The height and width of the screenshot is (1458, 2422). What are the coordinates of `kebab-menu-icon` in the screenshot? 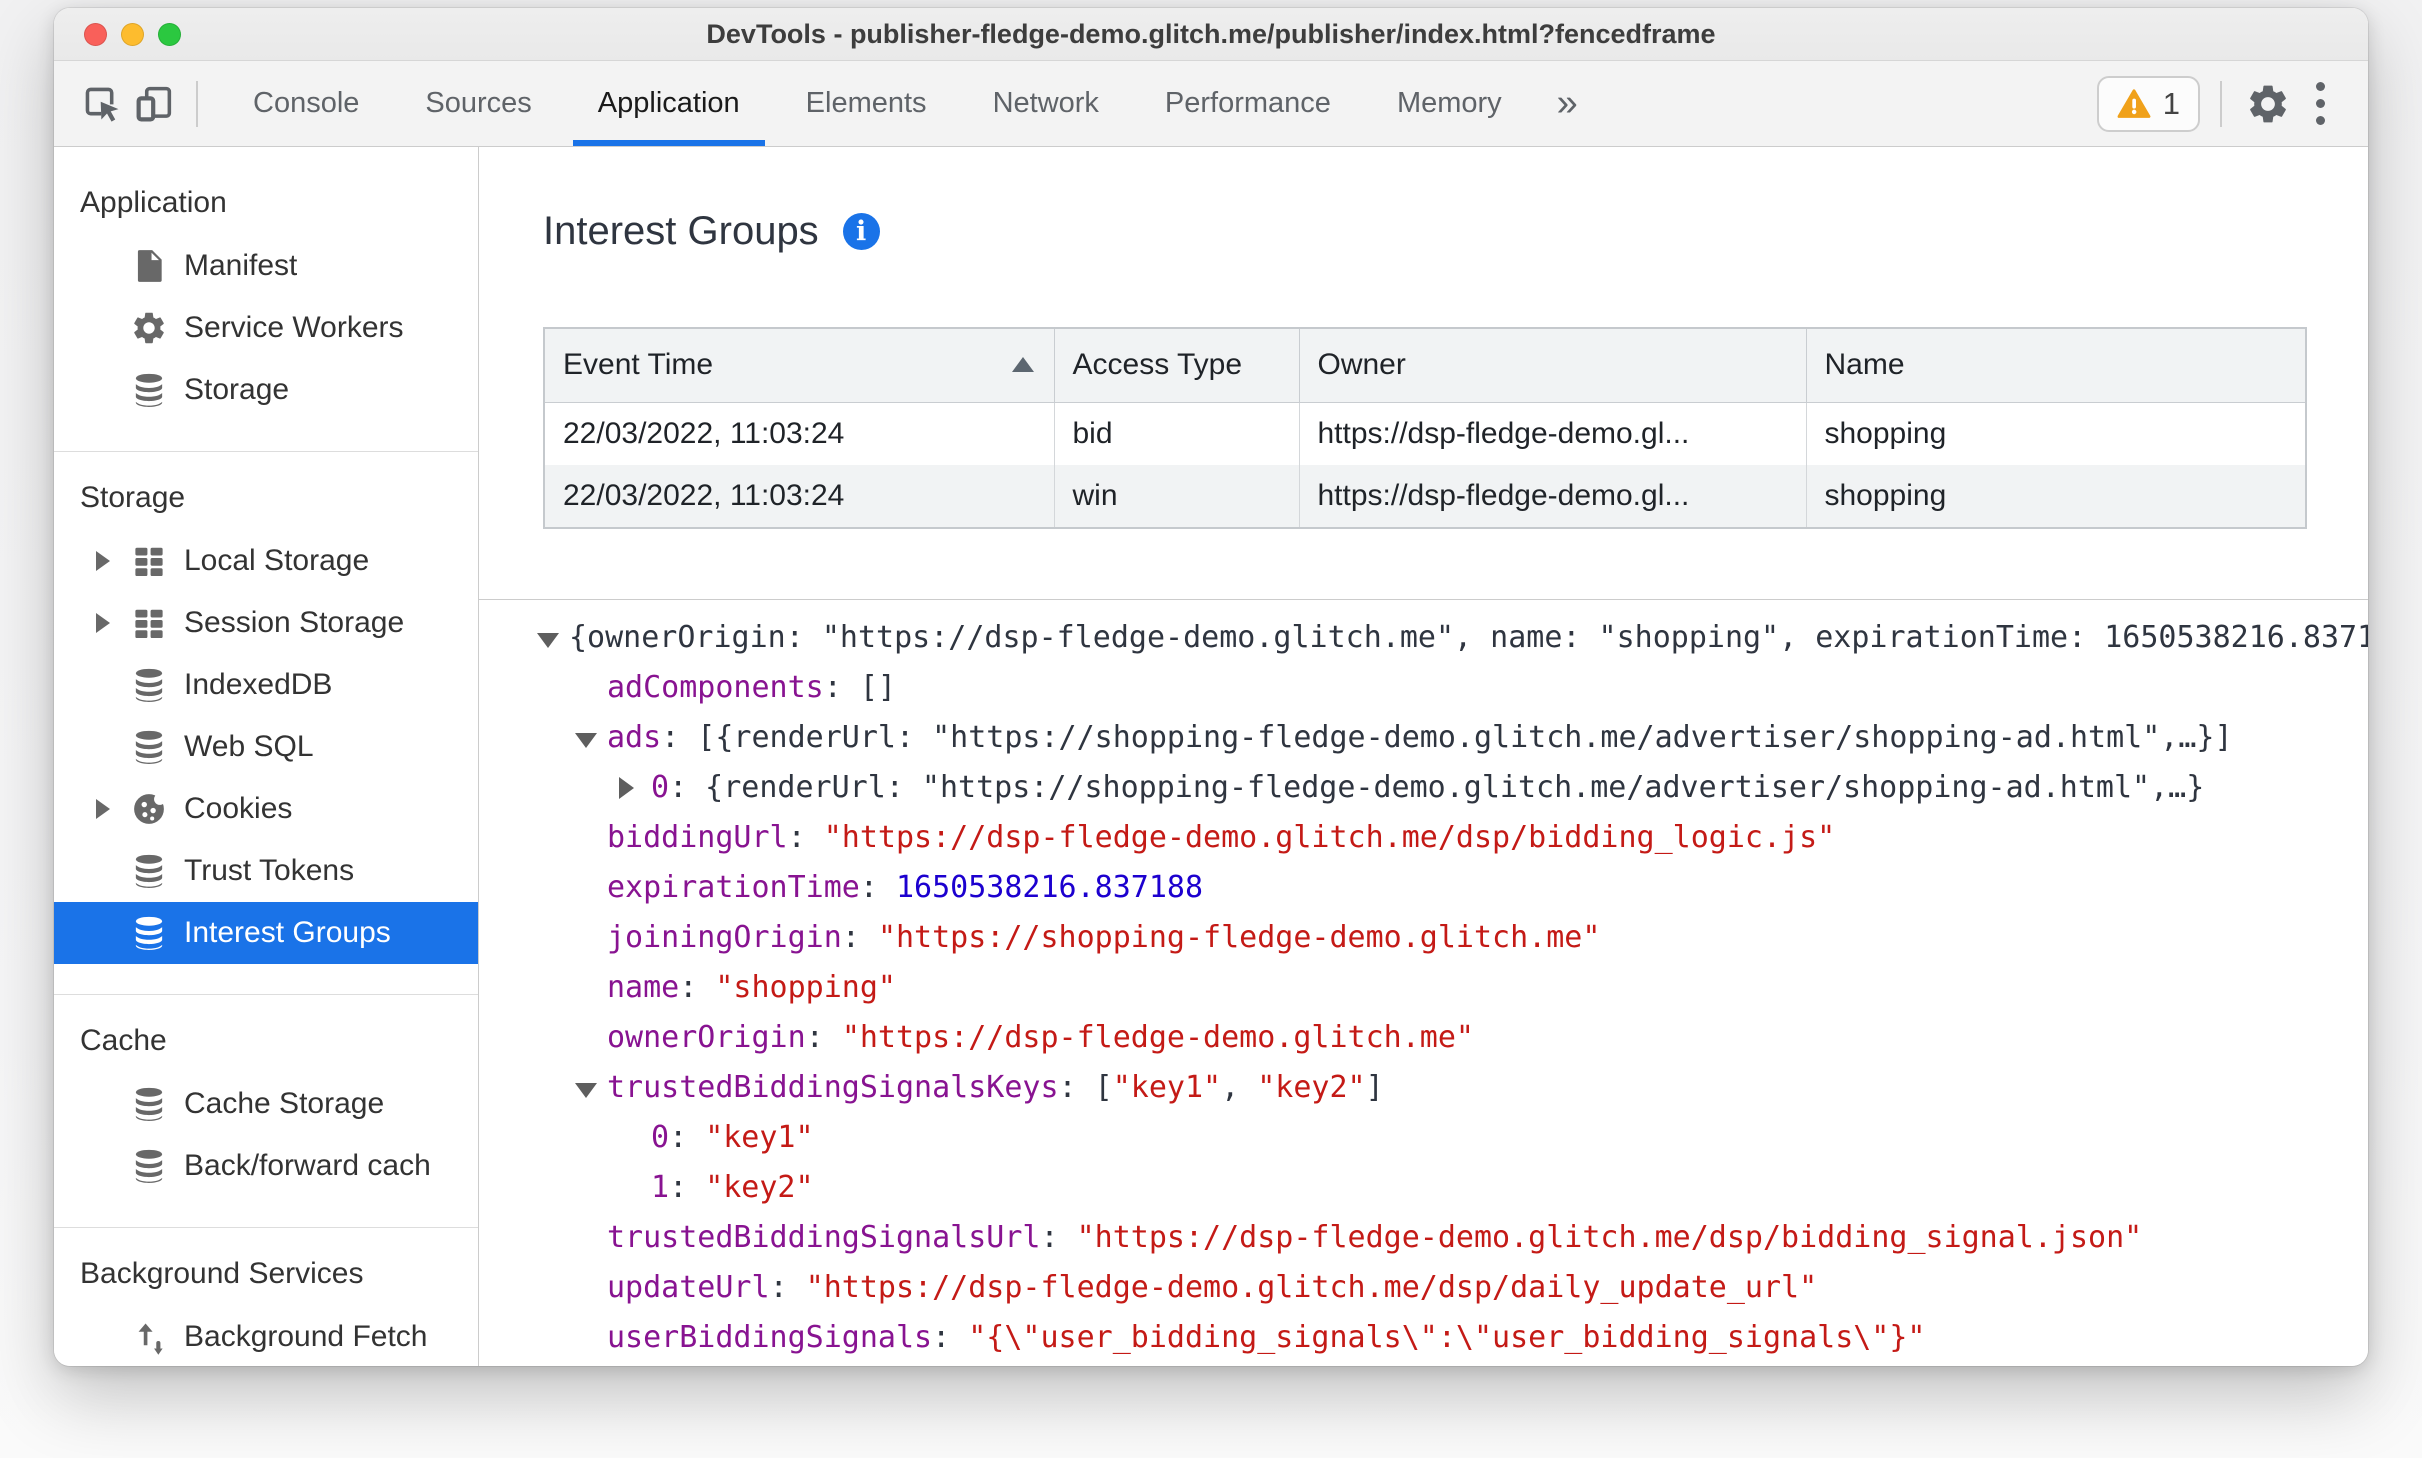 It's located at (2320, 104).